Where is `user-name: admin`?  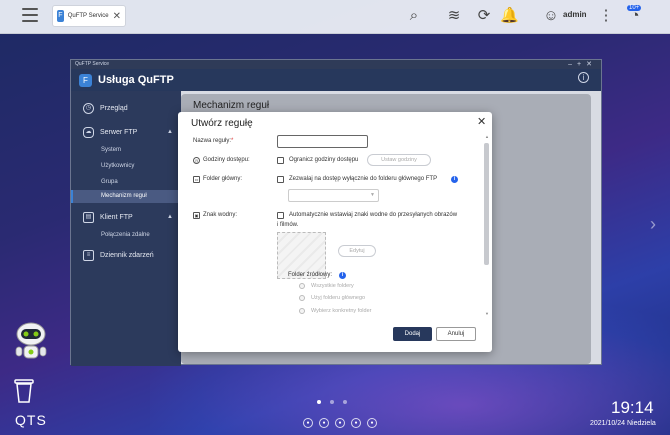
user-name: admin is located at coordinates (575, 14).